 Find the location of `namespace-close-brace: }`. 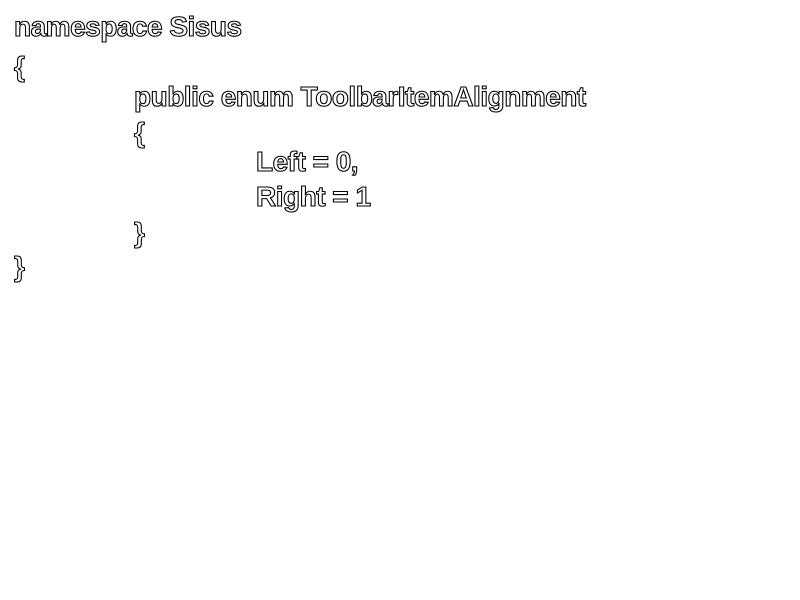

namespace-close-brace: } is located at coordinates (19, 266).